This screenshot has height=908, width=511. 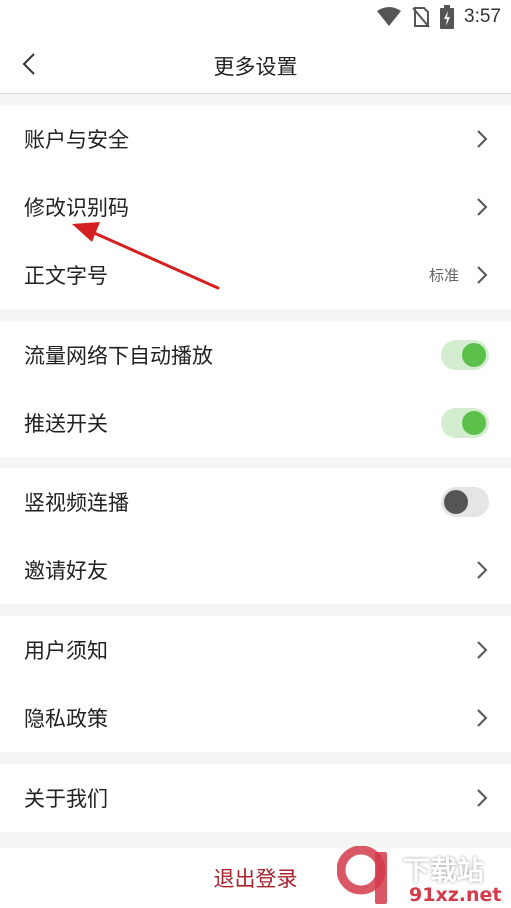 I want to click on watermark-text-bottom: 91xz.net, so click(x=455, y=895).